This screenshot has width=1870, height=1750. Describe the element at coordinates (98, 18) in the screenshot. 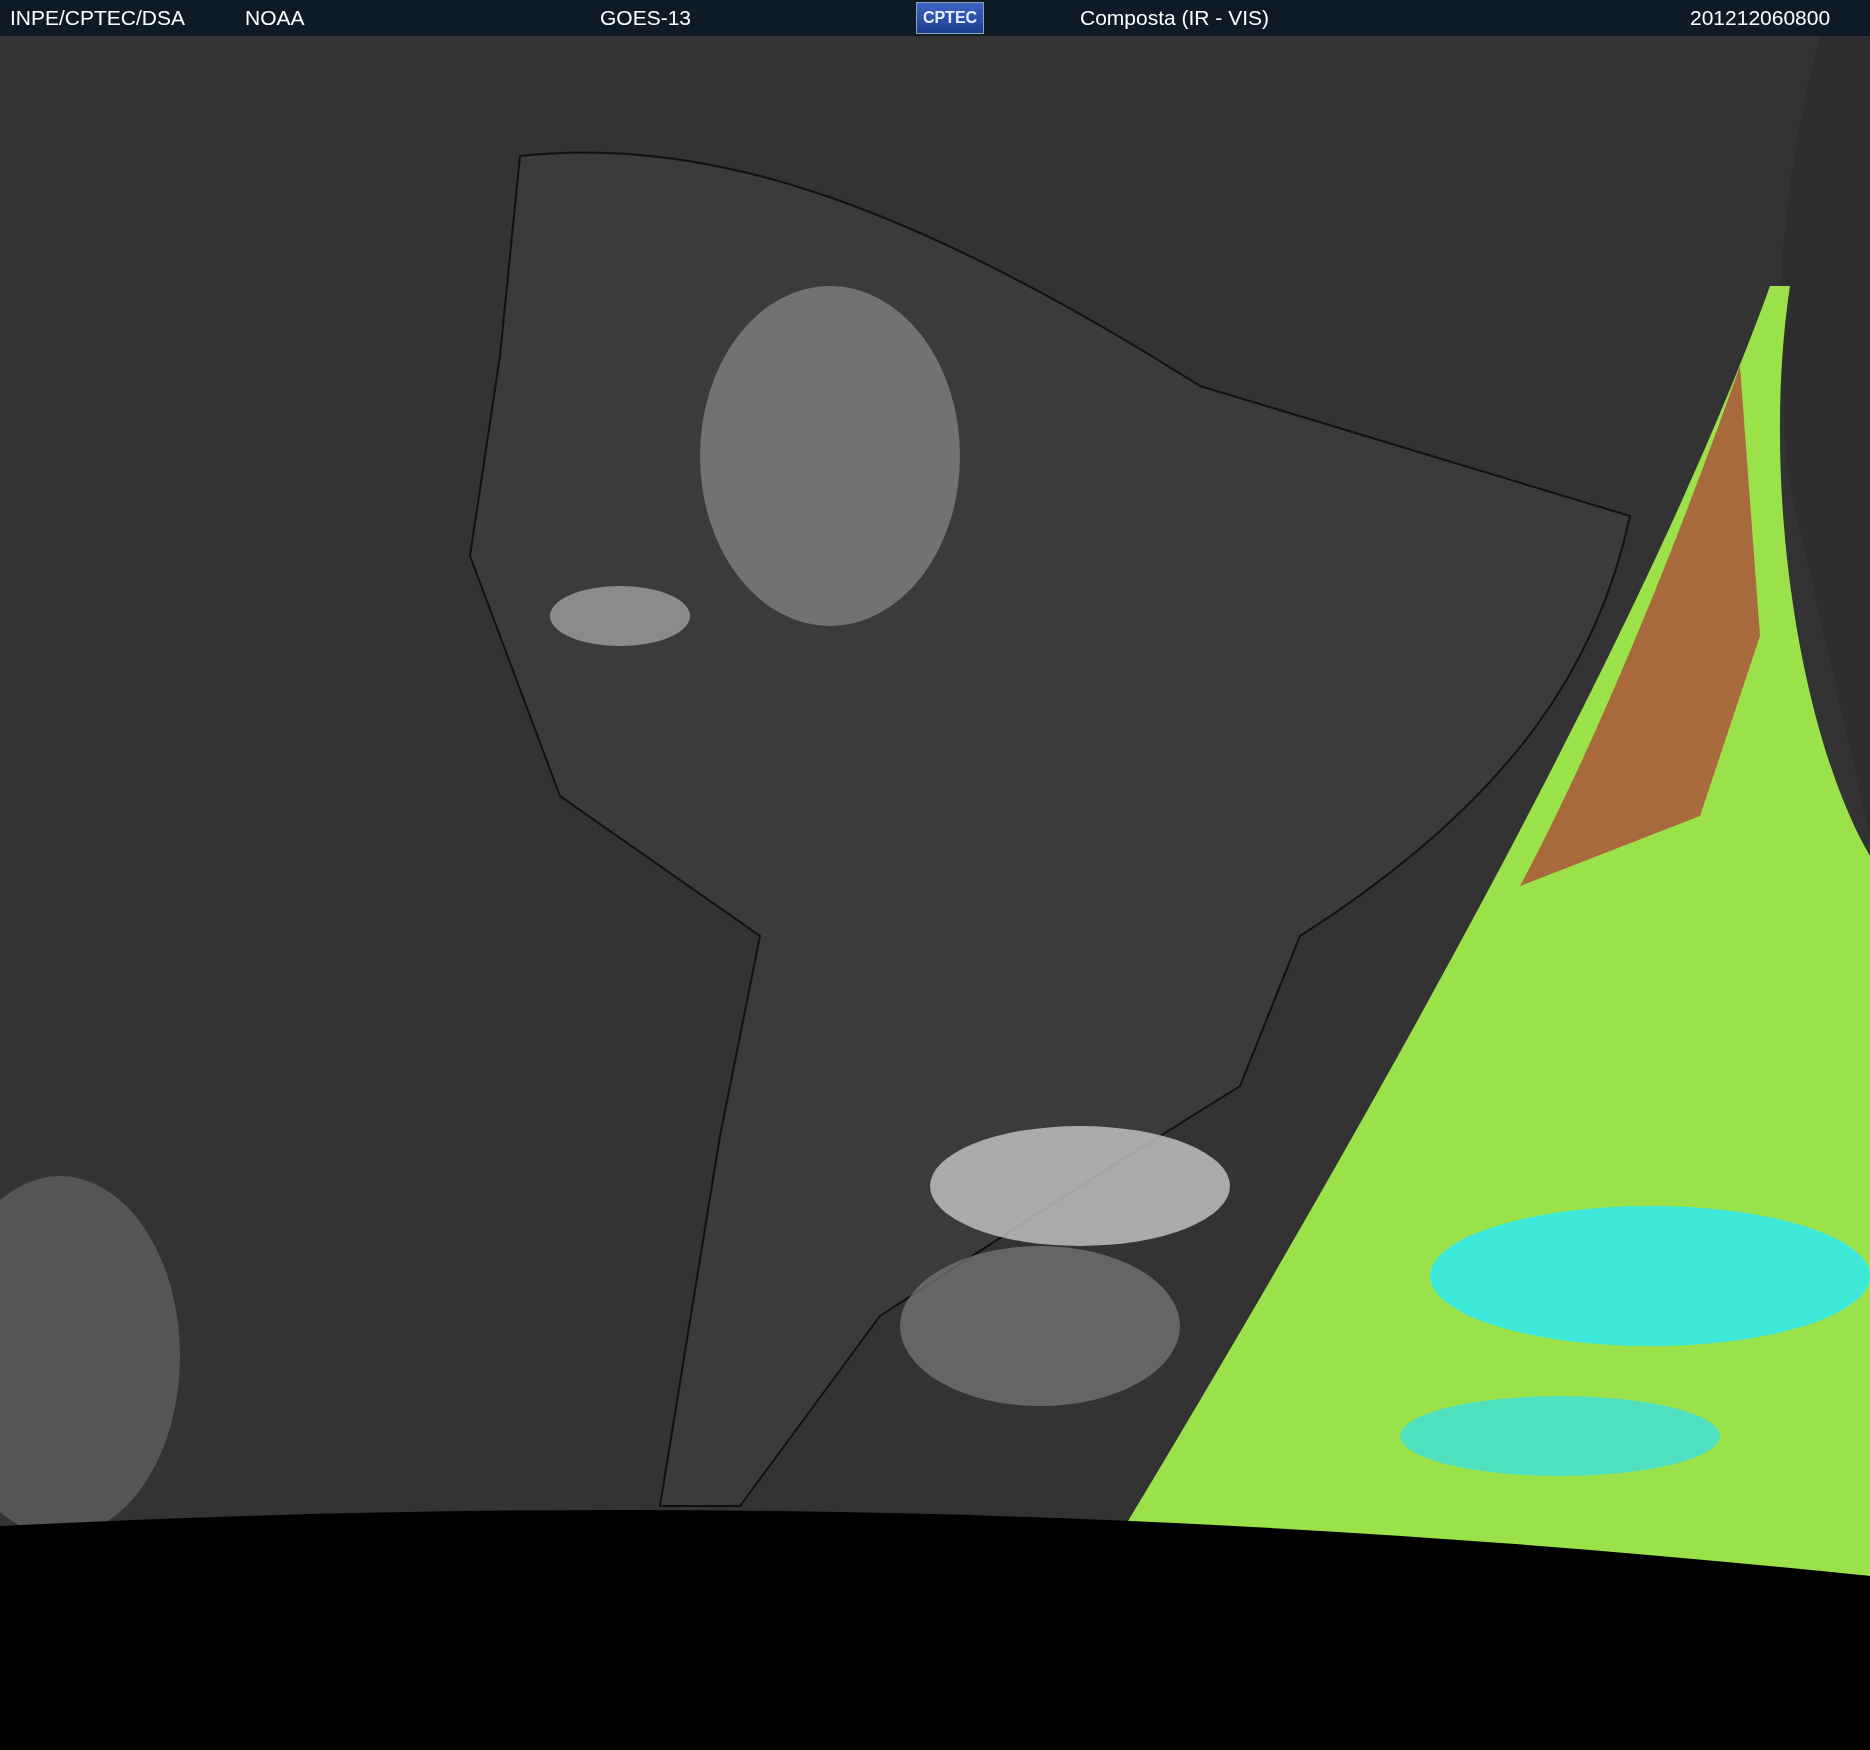

I see `source-label: INPE/CPTEC/DSA` at that location.